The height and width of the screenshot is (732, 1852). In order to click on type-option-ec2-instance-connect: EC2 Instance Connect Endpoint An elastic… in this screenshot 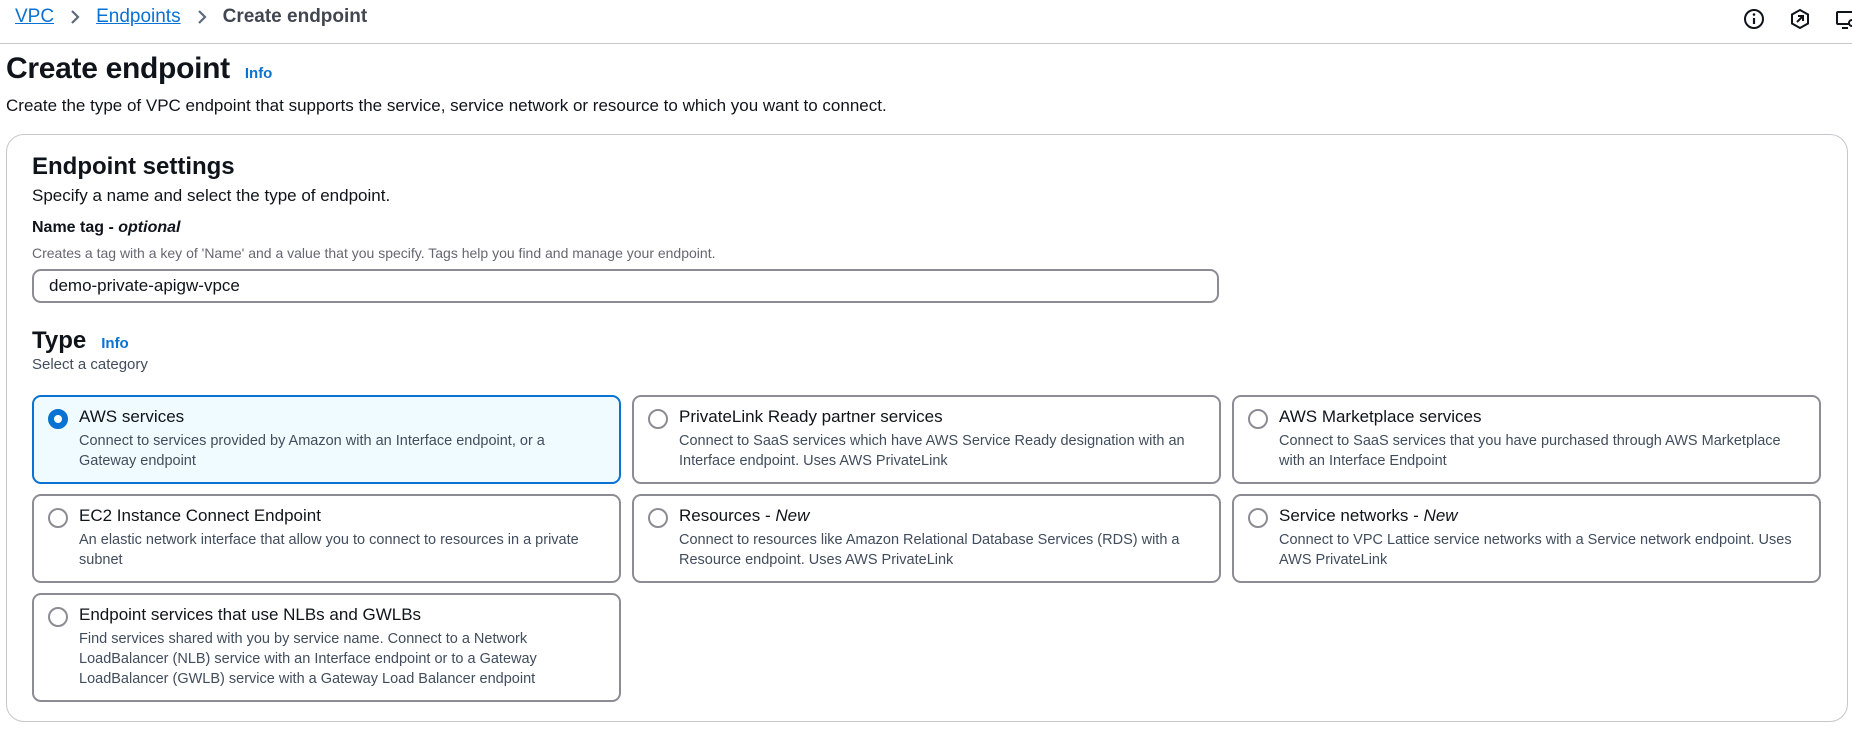, I will do `click(326, 538)`.